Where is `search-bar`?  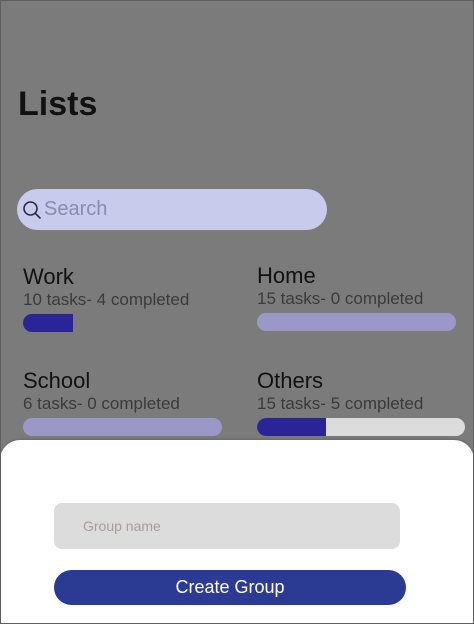
search-bar is located at coordinates (172, 209).